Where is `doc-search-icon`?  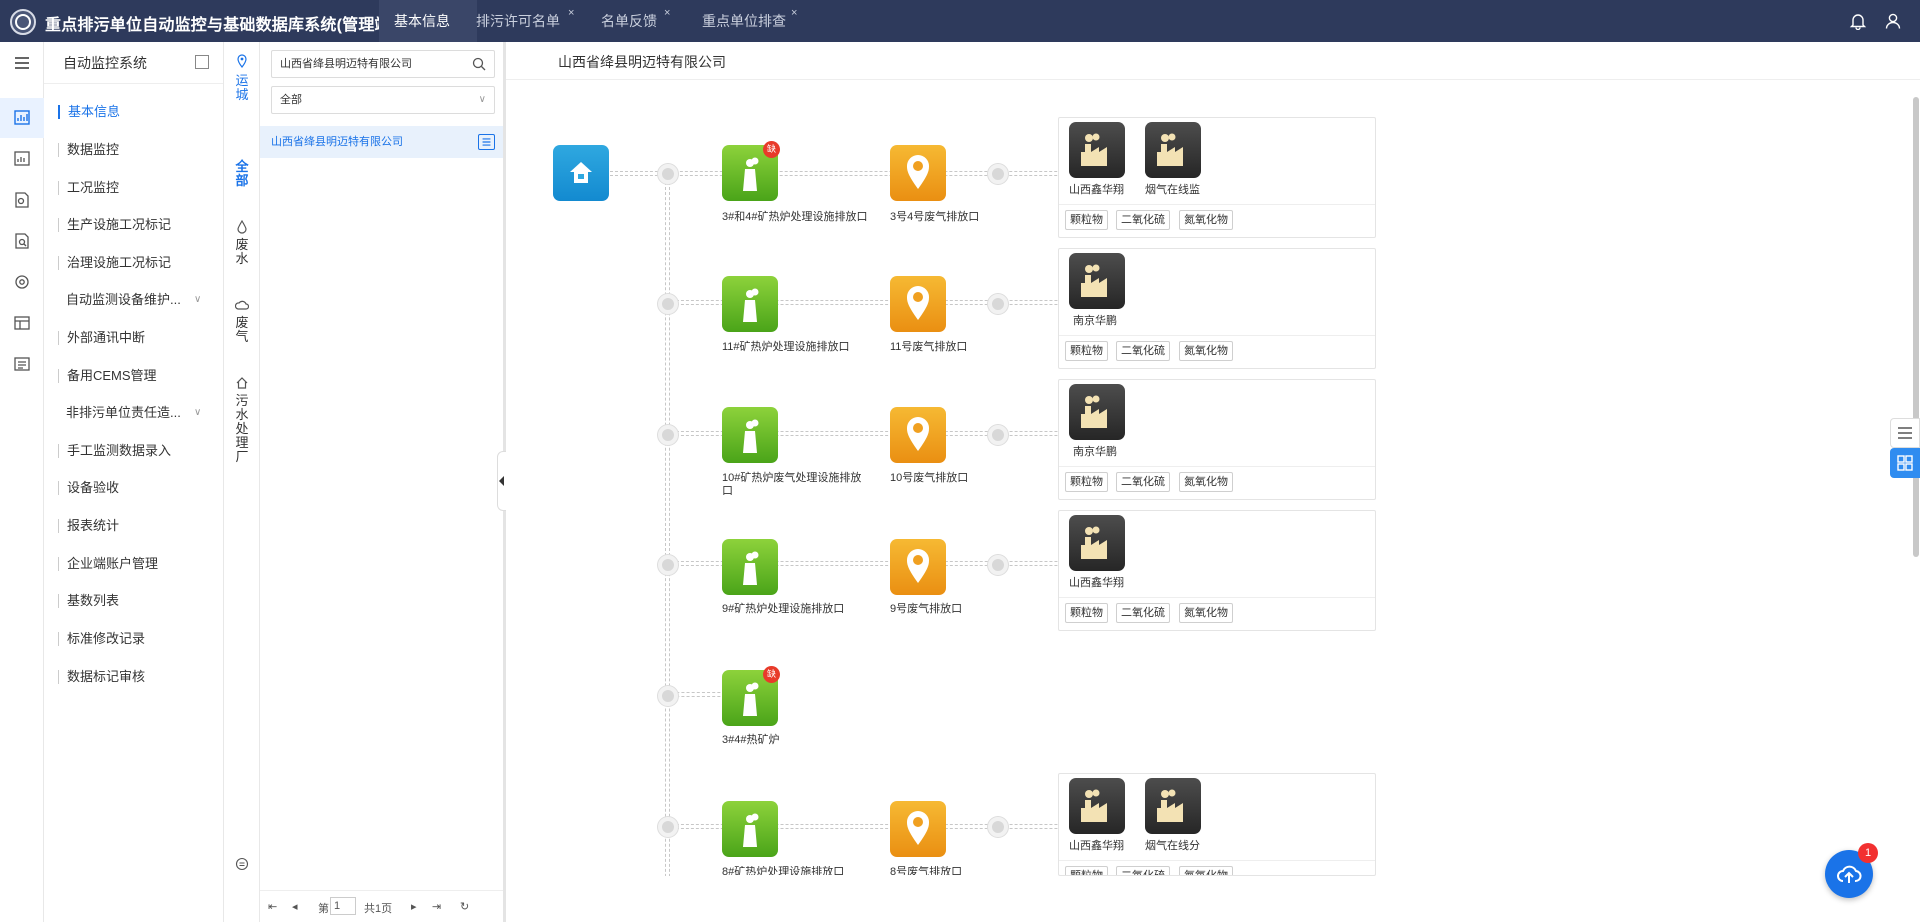 doc-search-icon is located at coordinates (22, 200).